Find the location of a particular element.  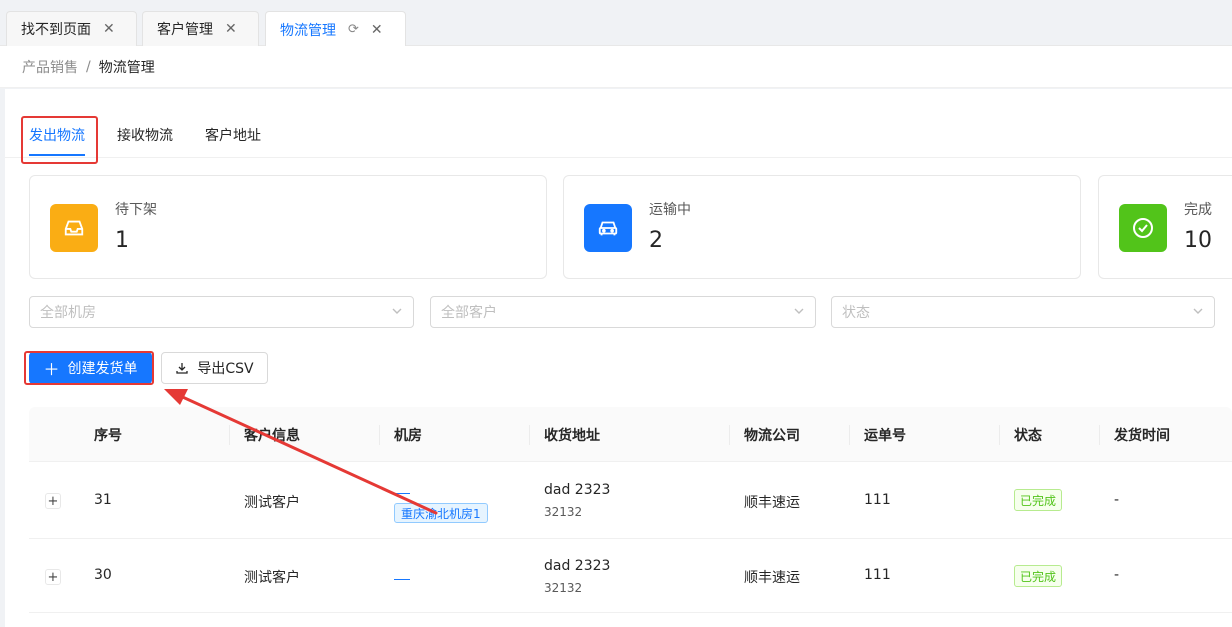

stat-value: 1 is located at coordinates (122, 240).